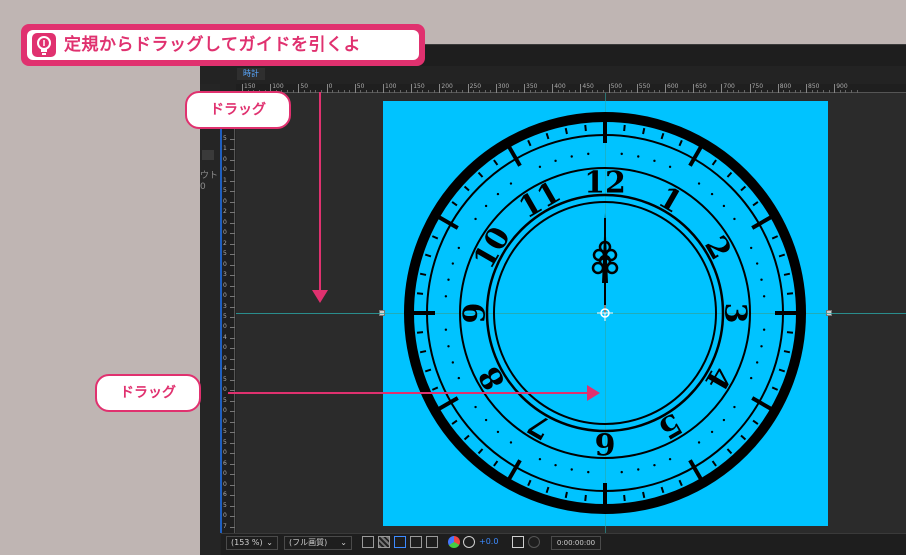 Image resolution: width=906 pixels, height=555 pixels. I want to click on ruler-label: 300, so click(503, 86).